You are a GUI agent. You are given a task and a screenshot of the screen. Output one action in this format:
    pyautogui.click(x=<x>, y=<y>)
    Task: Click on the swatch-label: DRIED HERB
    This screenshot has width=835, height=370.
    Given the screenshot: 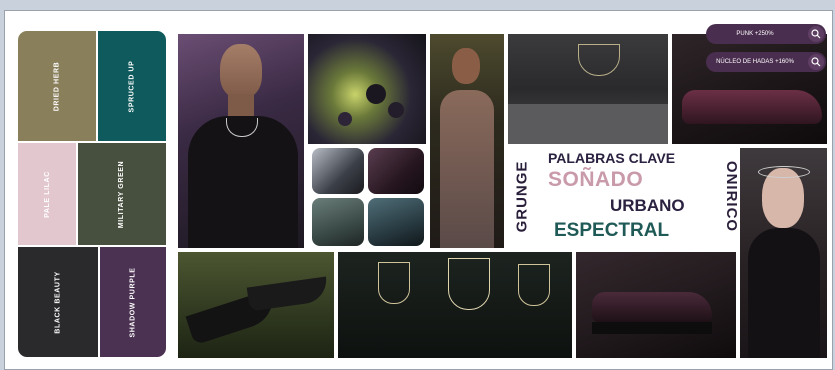 What is the action you would take?
    pyautogui.click(x=57, y=86)
    